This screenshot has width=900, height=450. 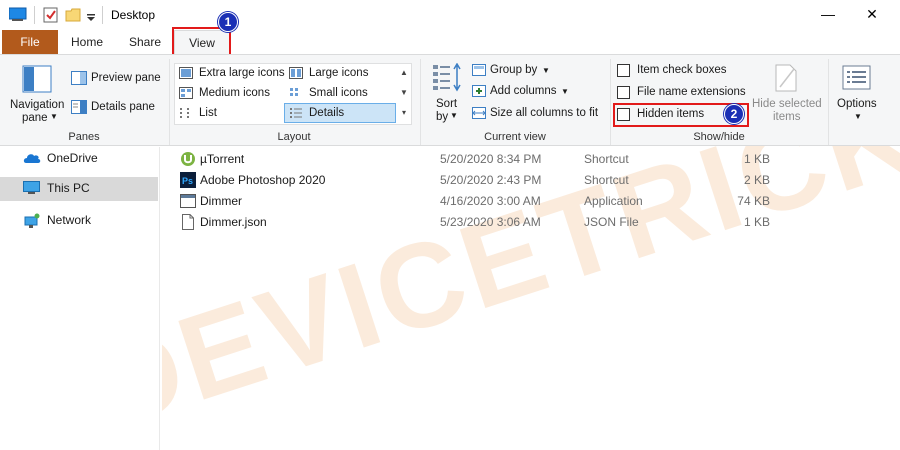 What do you see at coordinates (37, 105) in the screenshot?
I see `navigation-pane-button: Navigation` at bounding box center [37, 105].